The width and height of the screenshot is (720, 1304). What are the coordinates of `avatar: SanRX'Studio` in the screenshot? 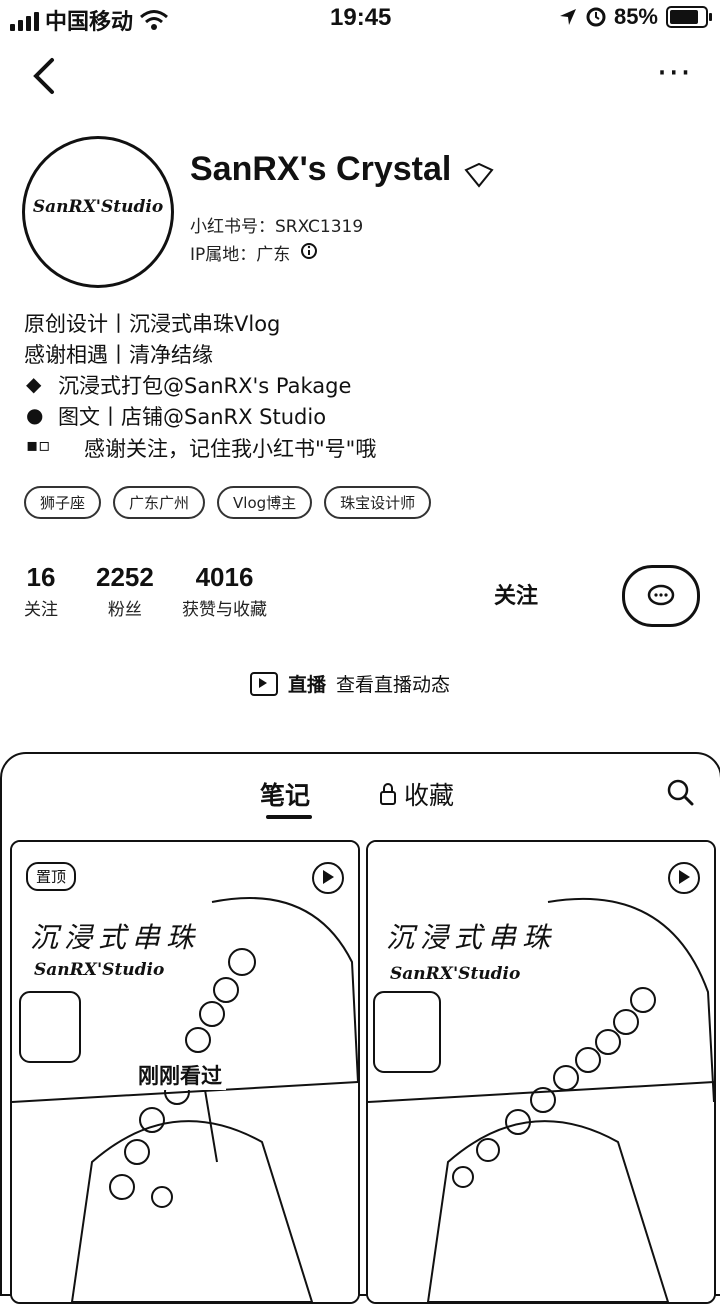 It's located at (98, 212).